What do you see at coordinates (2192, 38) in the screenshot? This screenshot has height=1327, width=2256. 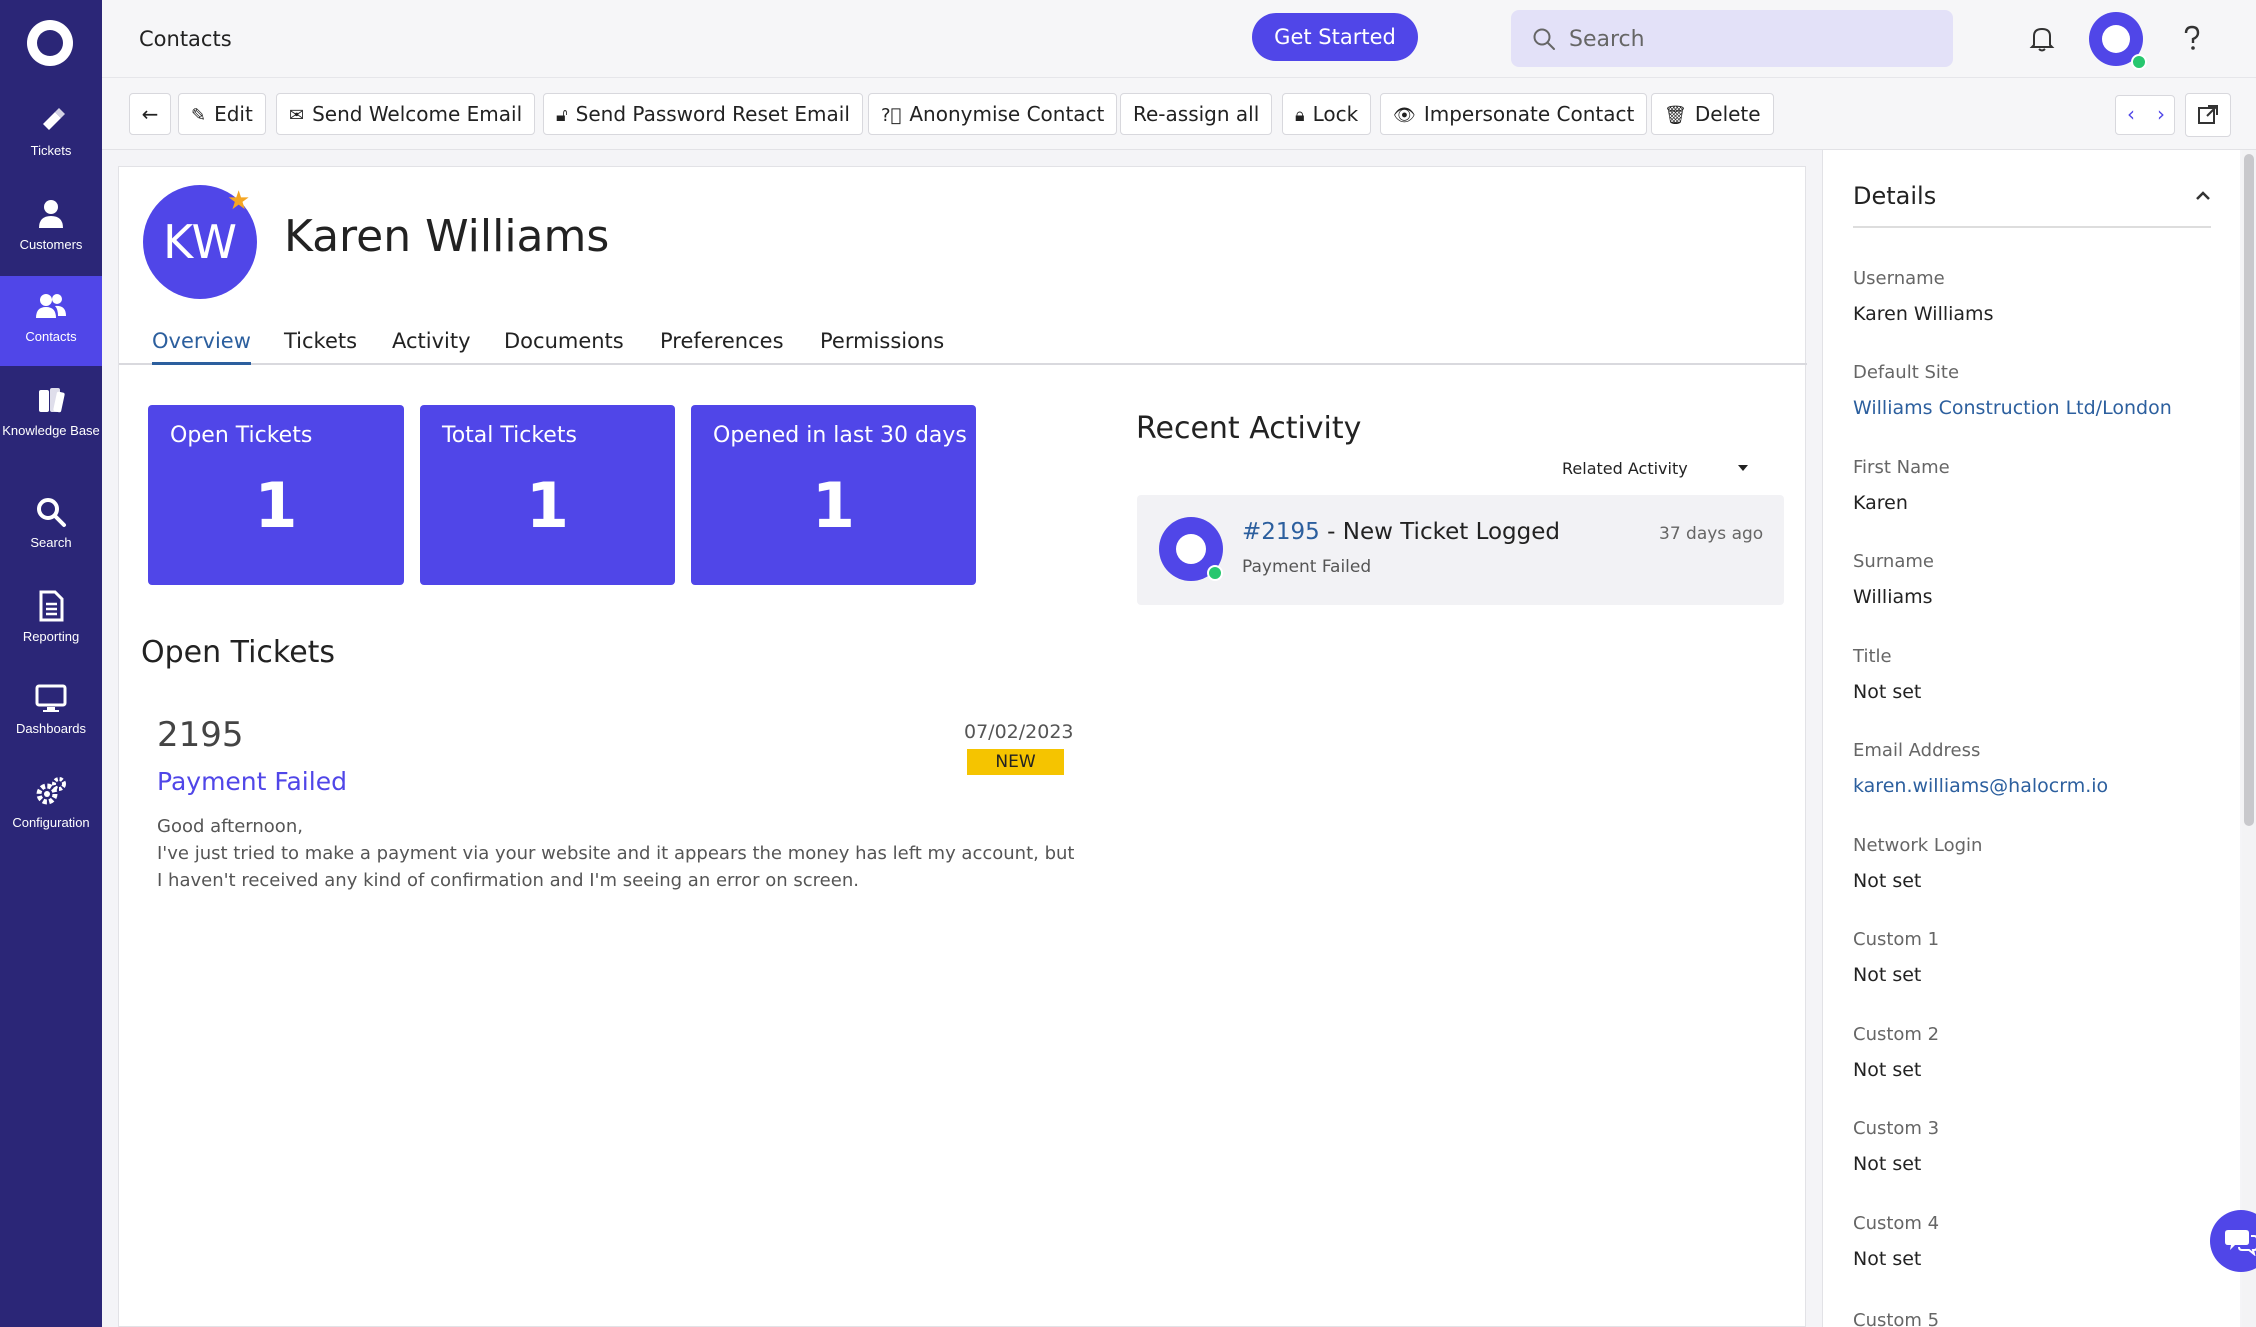 I see `help-icon` at bounding box center [2192, 38].